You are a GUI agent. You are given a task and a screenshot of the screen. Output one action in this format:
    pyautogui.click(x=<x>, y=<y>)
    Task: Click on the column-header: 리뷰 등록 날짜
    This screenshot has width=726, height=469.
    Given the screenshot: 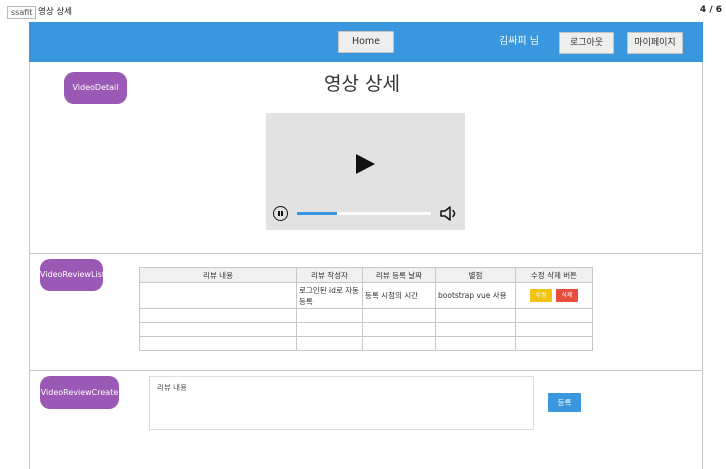 What is the action you would take?
    pyautogui.click(x=399, y=275)
    